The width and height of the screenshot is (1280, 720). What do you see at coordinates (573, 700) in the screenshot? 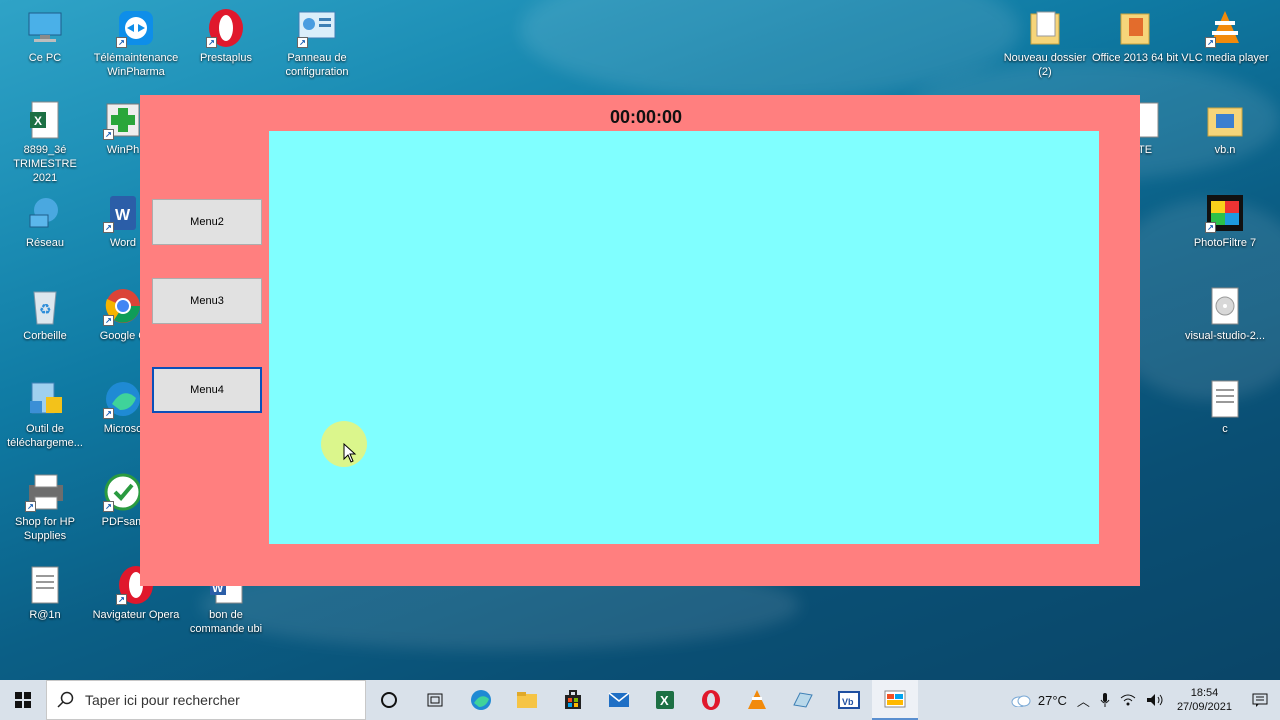
I see `store-icon` at bounding box center [573, 700].